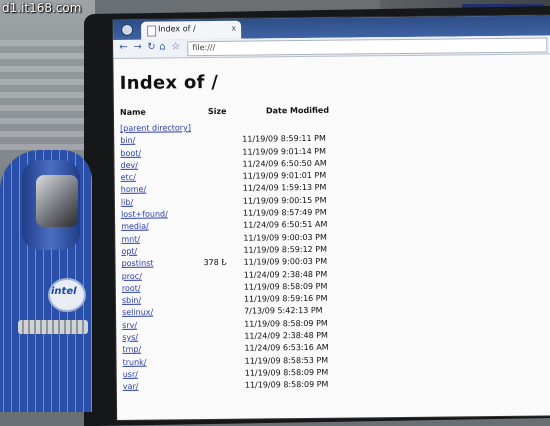  I want to click on watermark: d1.it168.com, so click(42, 8).